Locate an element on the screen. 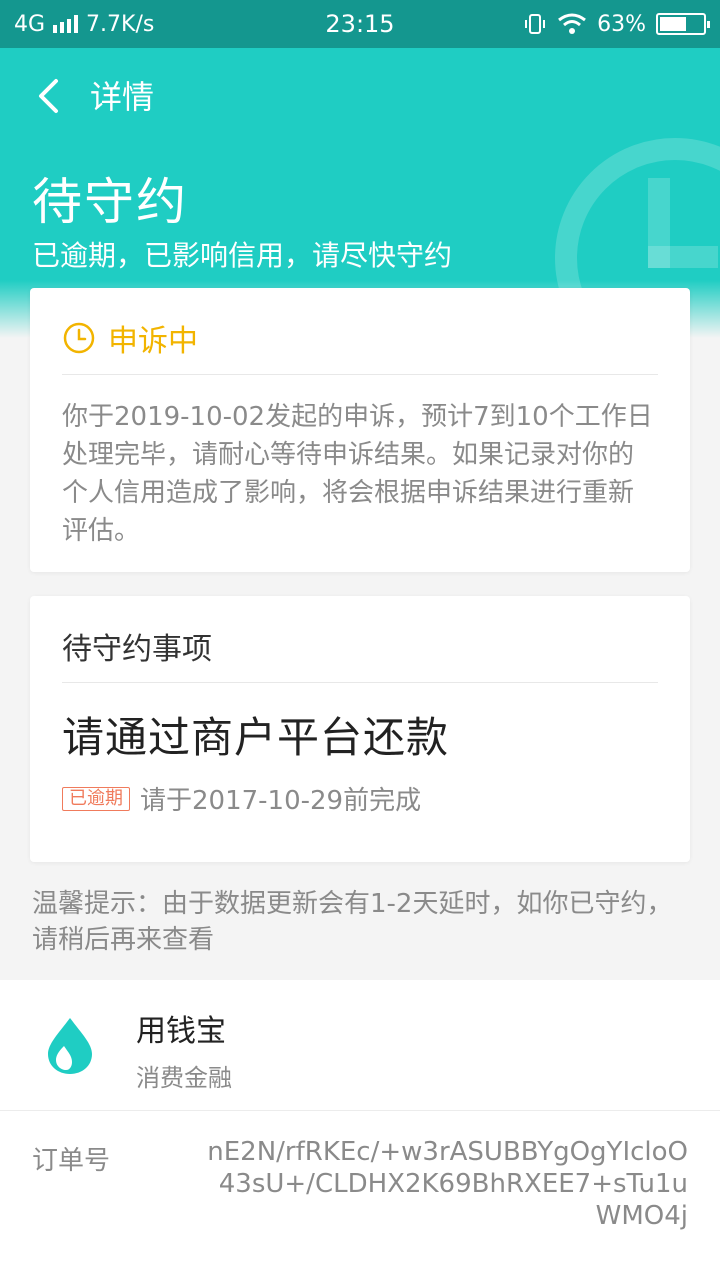  battery-icon is located at coordinates (683, 24).